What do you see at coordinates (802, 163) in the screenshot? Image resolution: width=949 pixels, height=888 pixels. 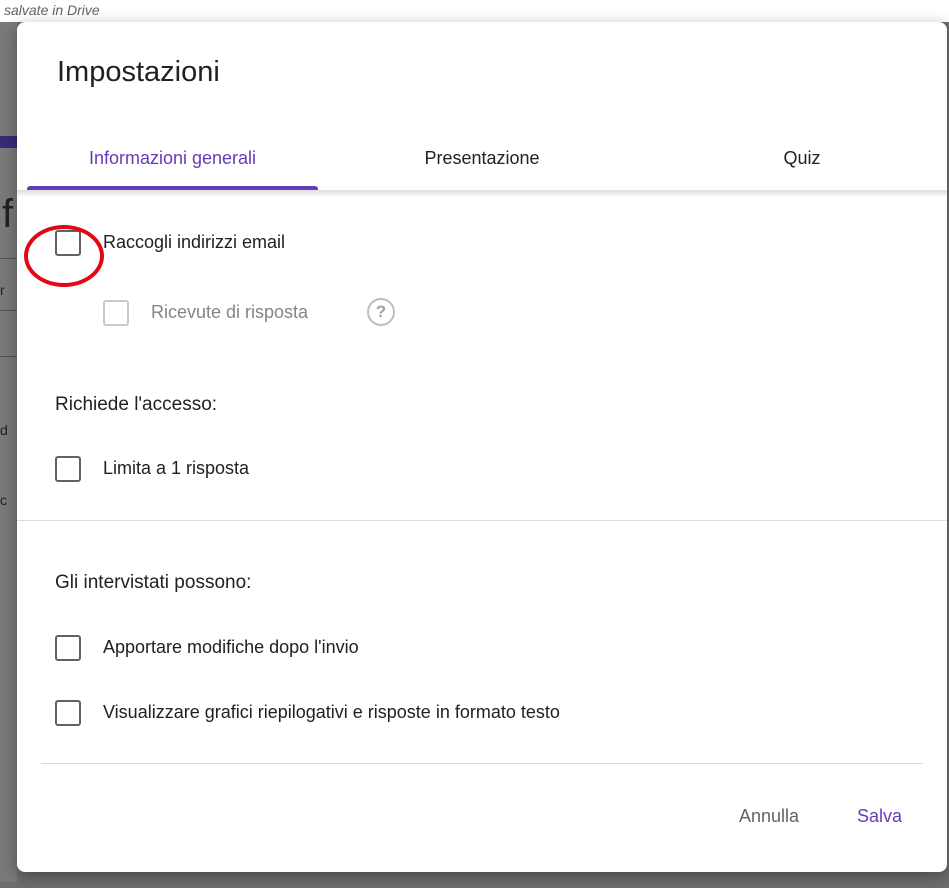 I see `tab-quiz: Quiz` at bounding box center [802, 163].